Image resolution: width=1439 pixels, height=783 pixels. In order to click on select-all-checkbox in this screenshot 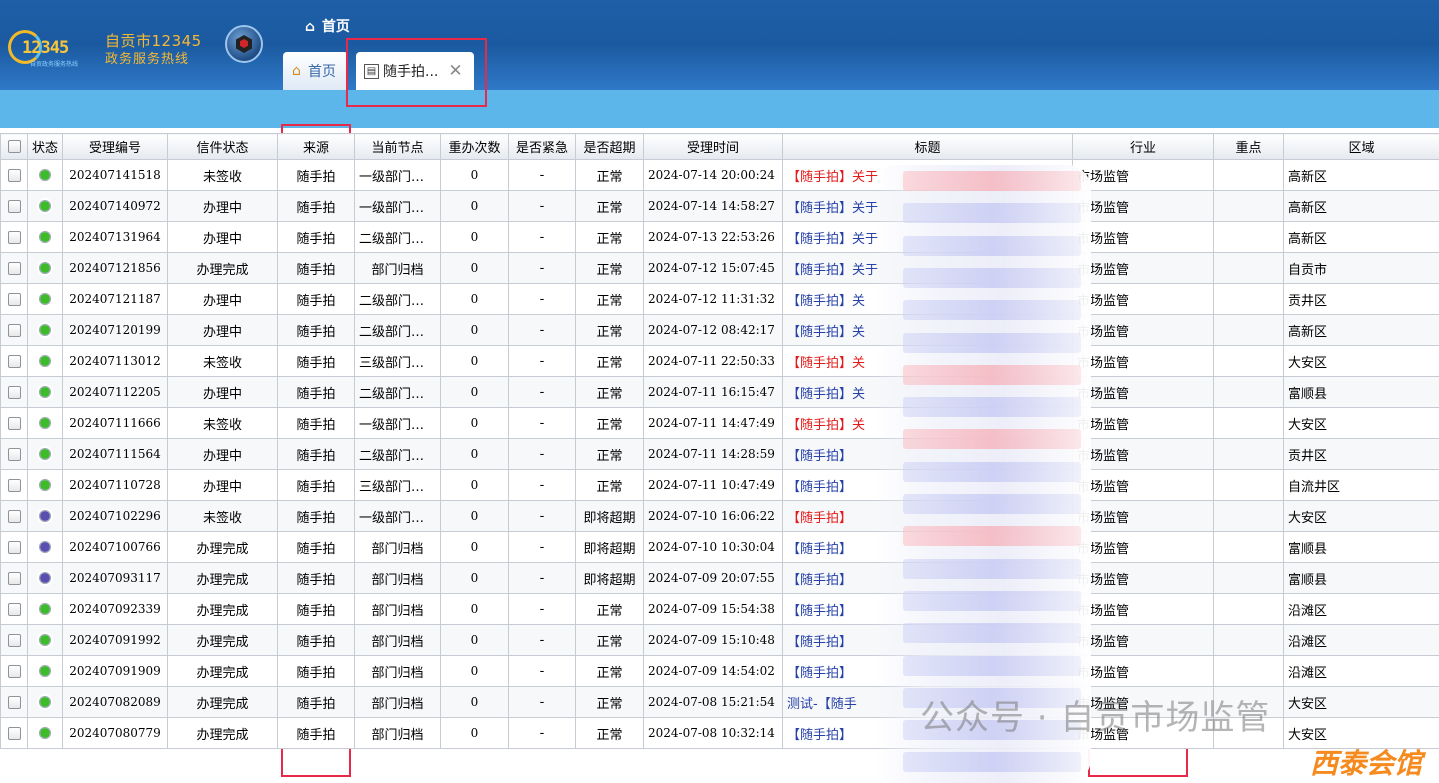, I will do `click(14, 146)`.